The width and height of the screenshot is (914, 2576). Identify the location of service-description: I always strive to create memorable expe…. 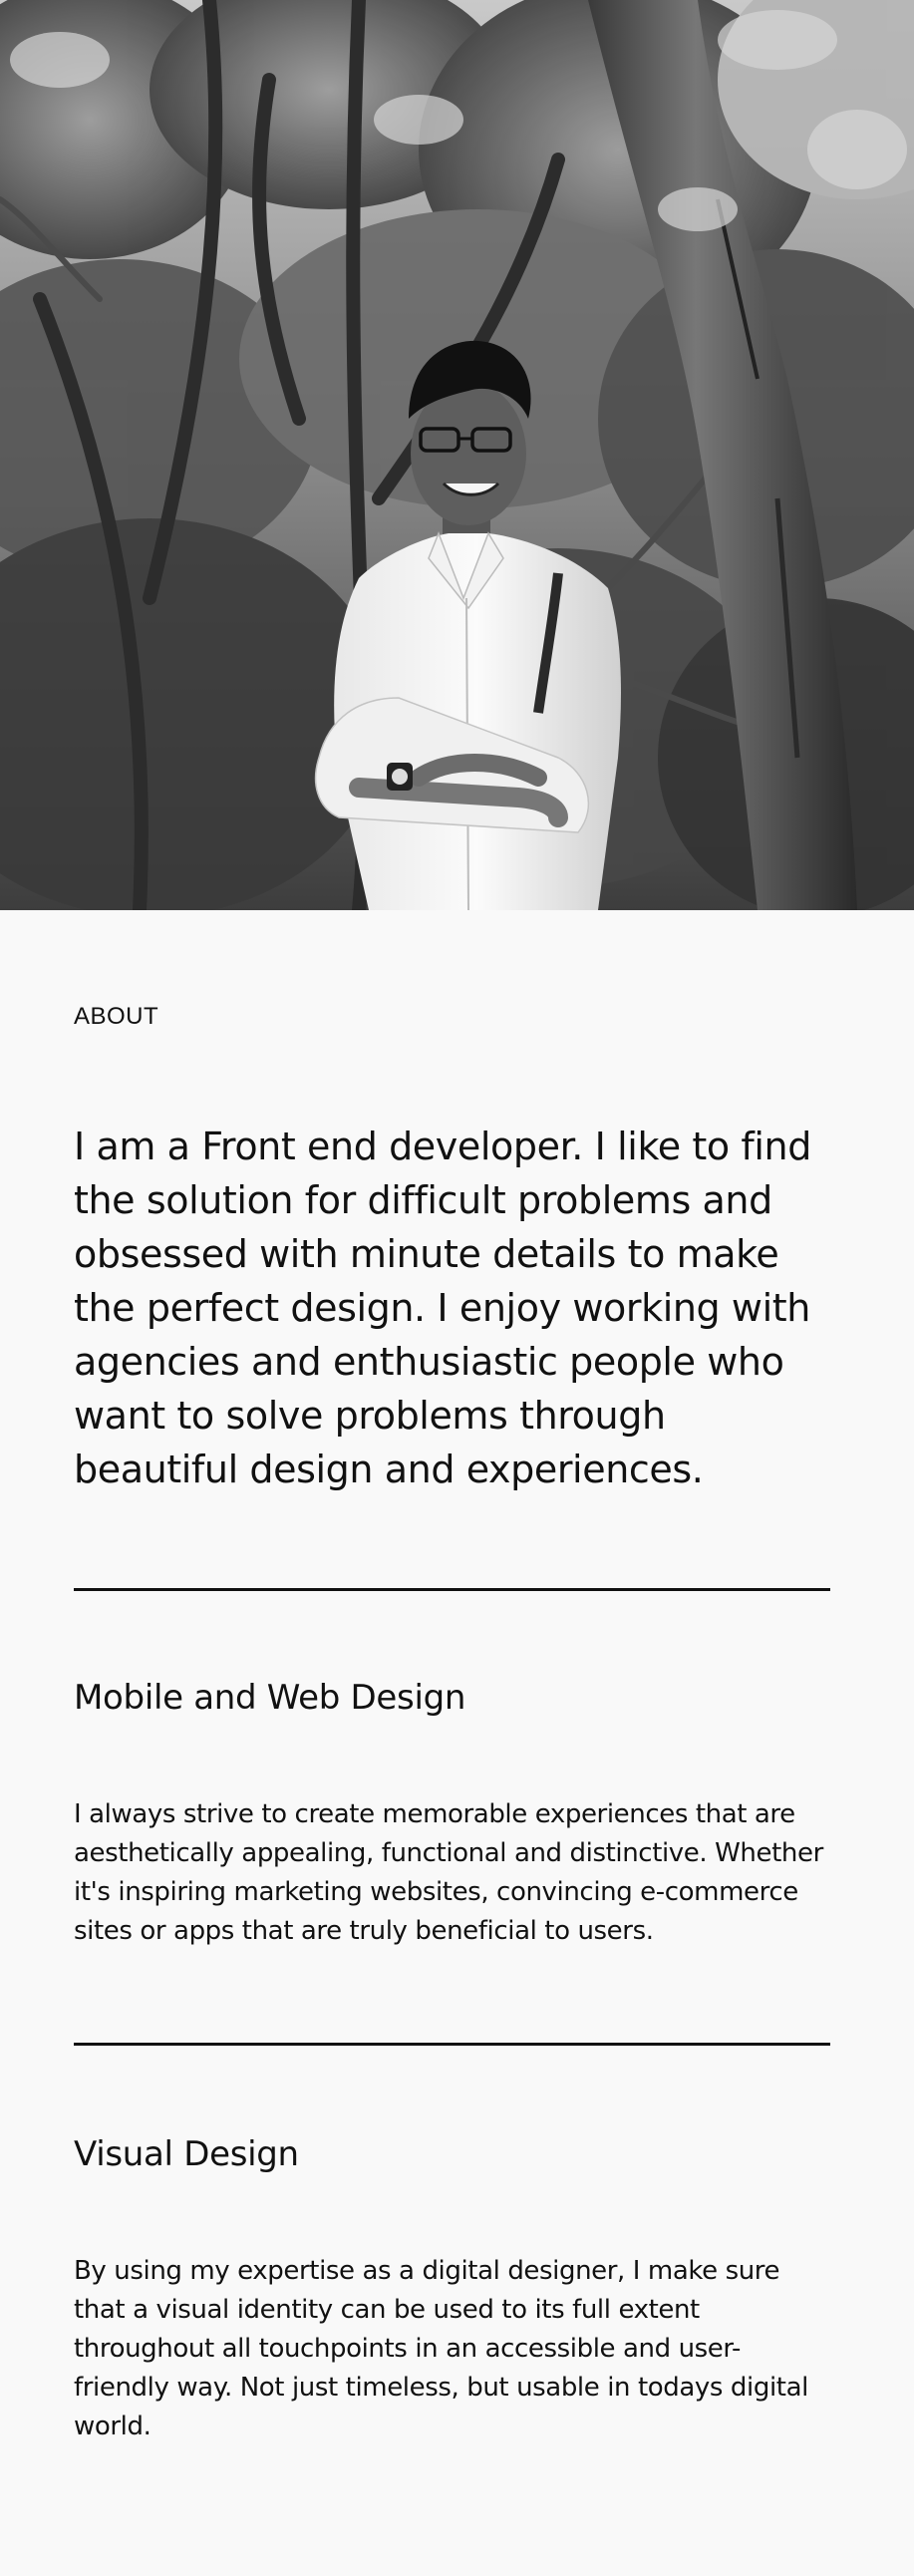
(448, 1872).